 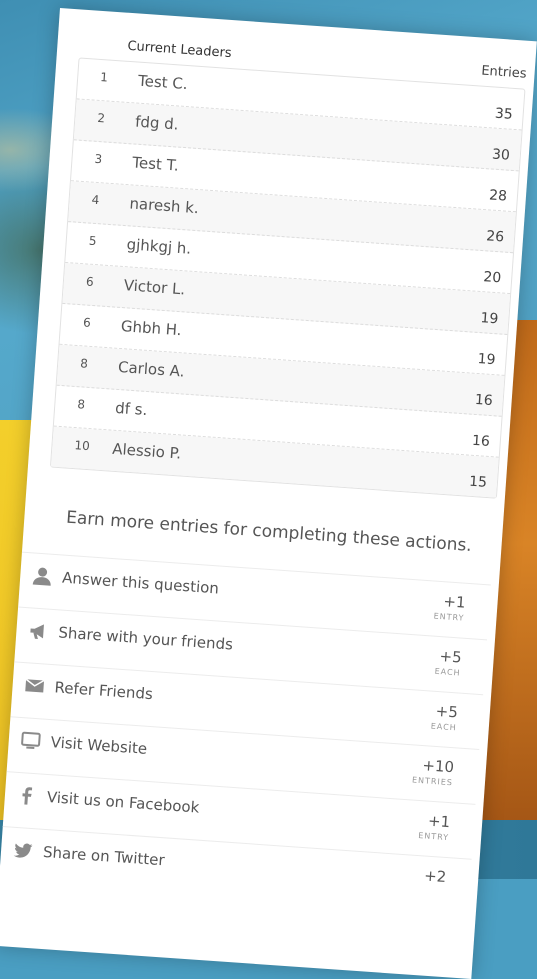 I want to click on leader-name: Carlos A., so click(x=151, y=369).